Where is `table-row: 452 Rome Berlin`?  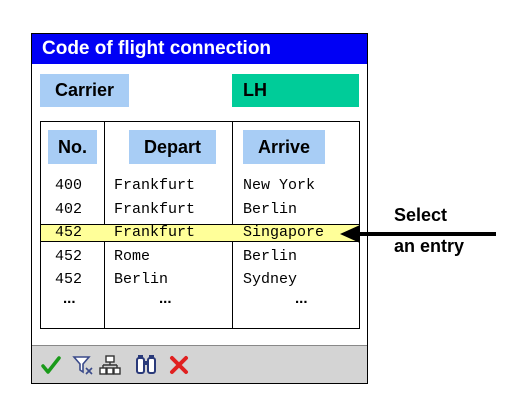 table-row: 452 Rome Berlin is located at coordinates (200, 257).